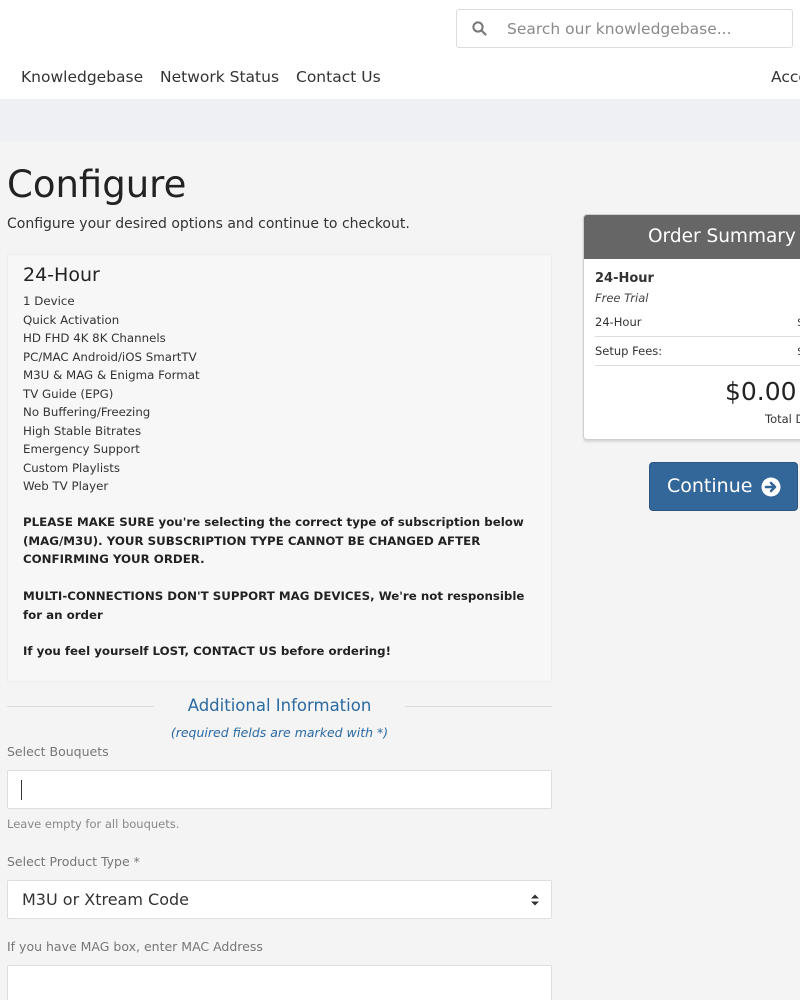 The height and width of the screenshot is (1000, 800). What do you see at coordinates (629, 351) in the screenshot?
I see `summary-setup-label: Setup Fees:` at bounding box center [629, 351].